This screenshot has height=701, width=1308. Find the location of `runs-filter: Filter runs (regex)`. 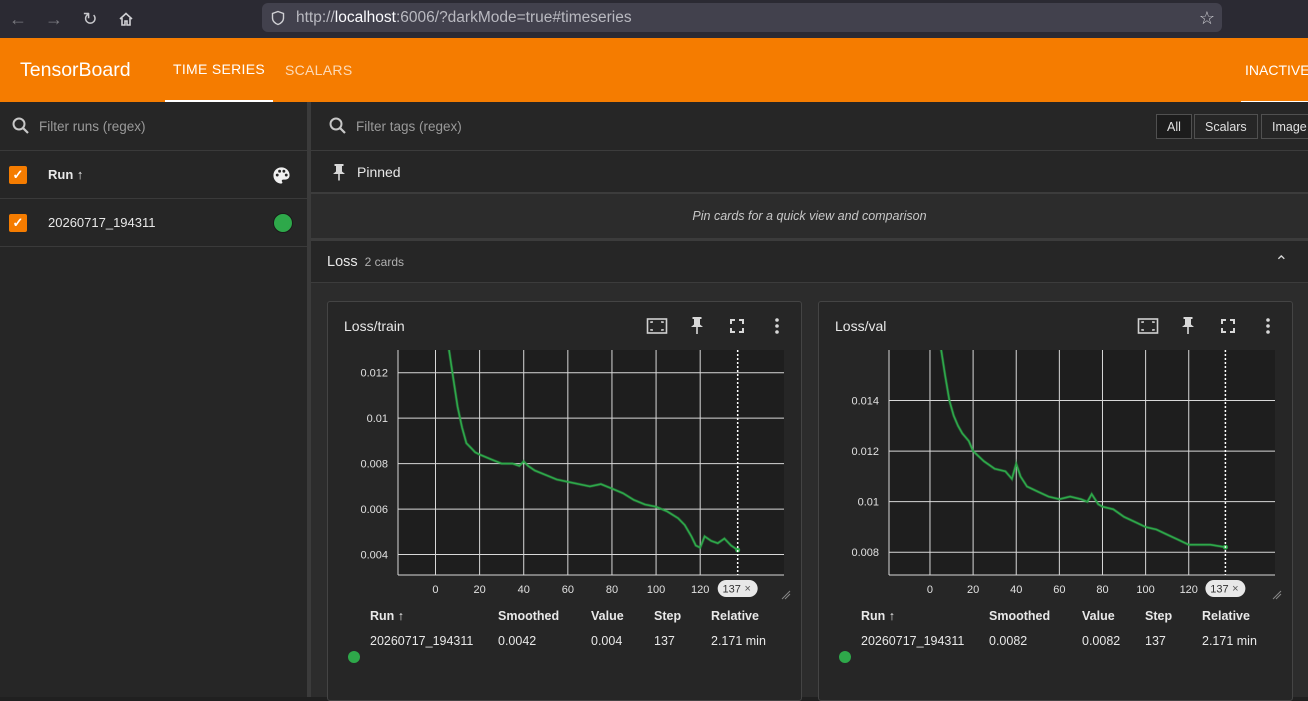

runs-filter: Filter runs (regex) is located at coordinates (153, 126).